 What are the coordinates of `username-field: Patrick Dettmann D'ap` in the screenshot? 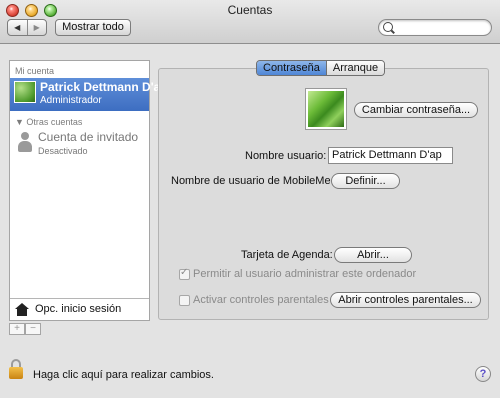 It's located at (390, 155).